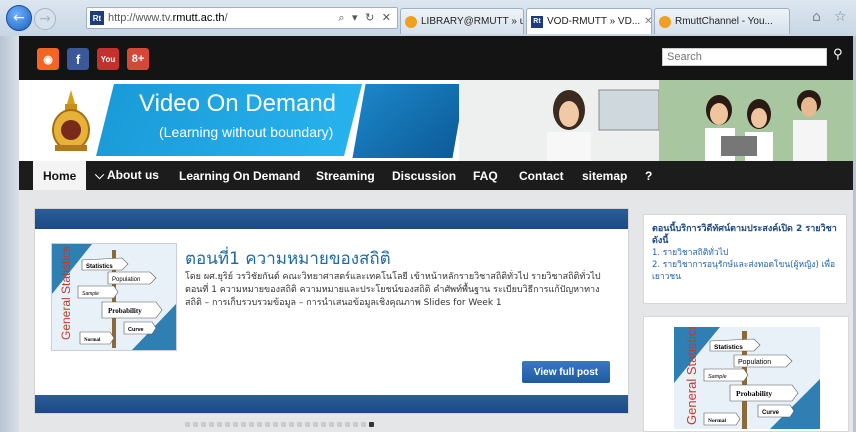  What do you see at coordinates (816, 17) in the screenshot?
I see `home-icon: ⌂` at bounding box center [816, 17].